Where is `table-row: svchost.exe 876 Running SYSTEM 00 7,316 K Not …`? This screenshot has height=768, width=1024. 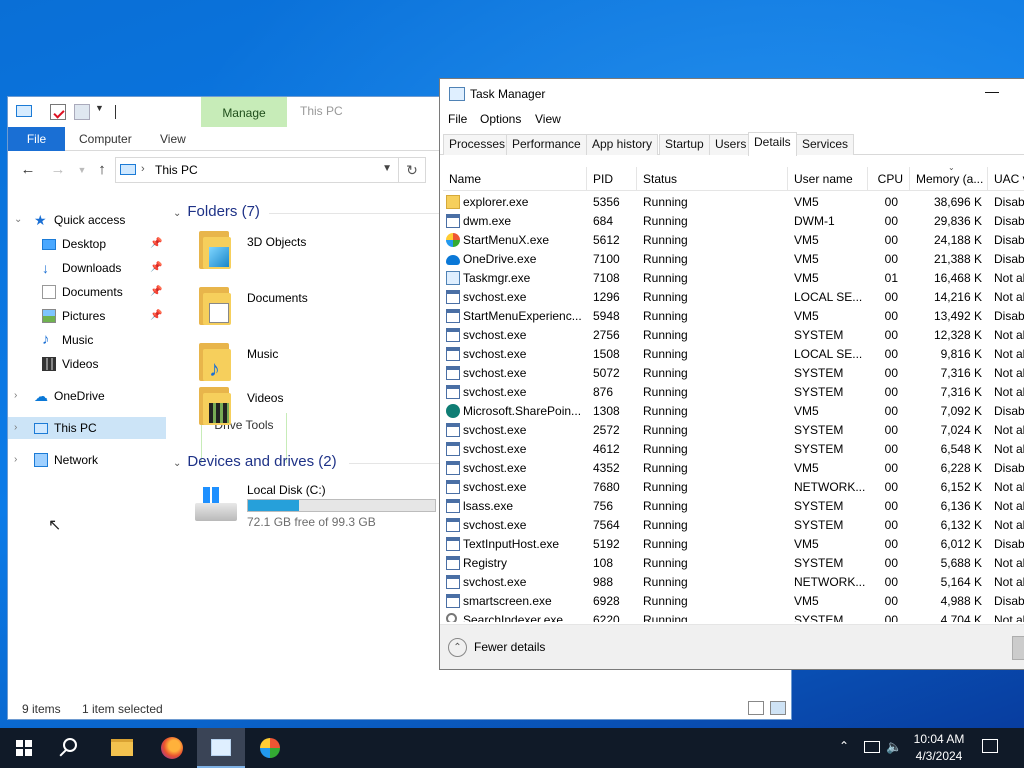
table-row: svchost.exe 876 Running SYSTEM 00 7,316 K Not … is located at coordinates (733, 392).